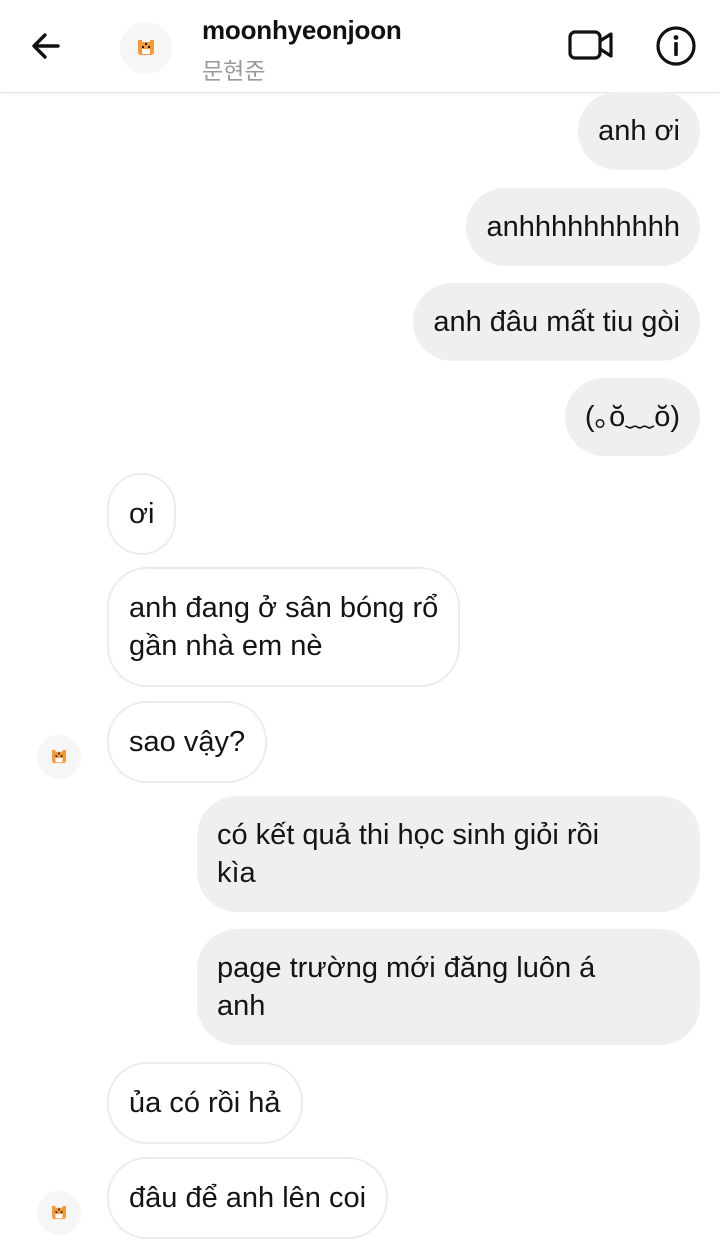 This screenshot has height=1240, width=720. What do you see at coordinates (448, 987) in the screenshot?
I see `message-bubble-outgoing: page trường mới đăng luôn á anh` at bounding box center [448, 987].